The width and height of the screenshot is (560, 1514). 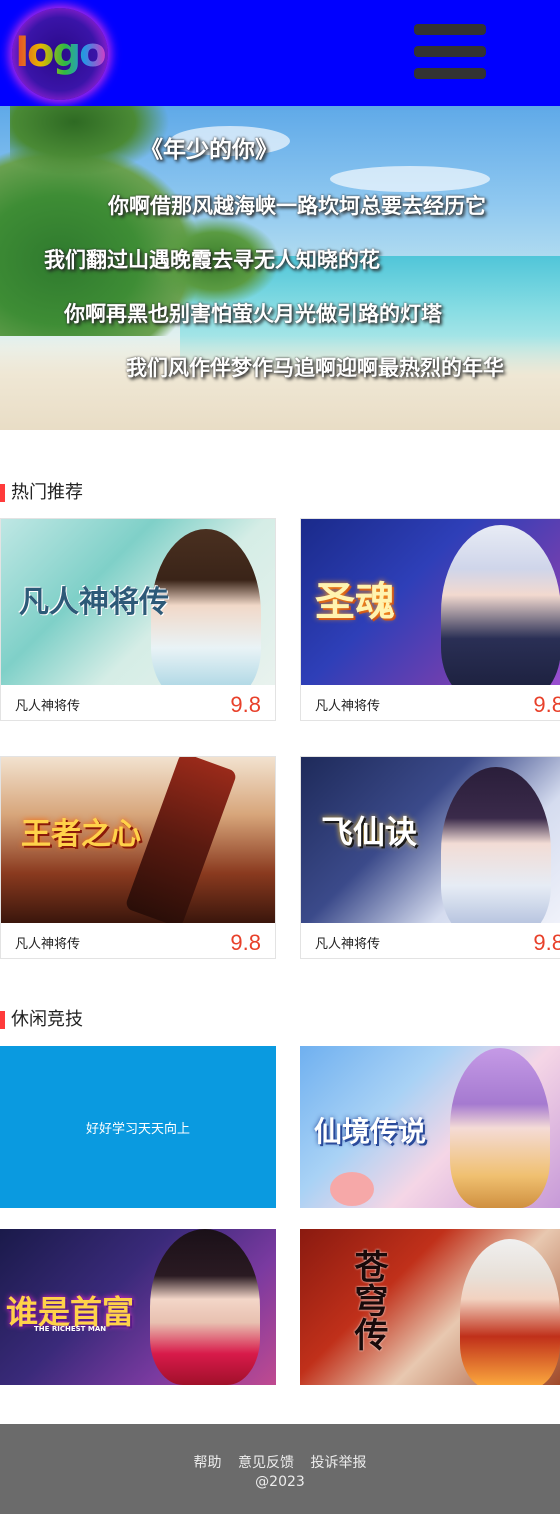 I want to click on sword-figure, so click(x=181, y=840).